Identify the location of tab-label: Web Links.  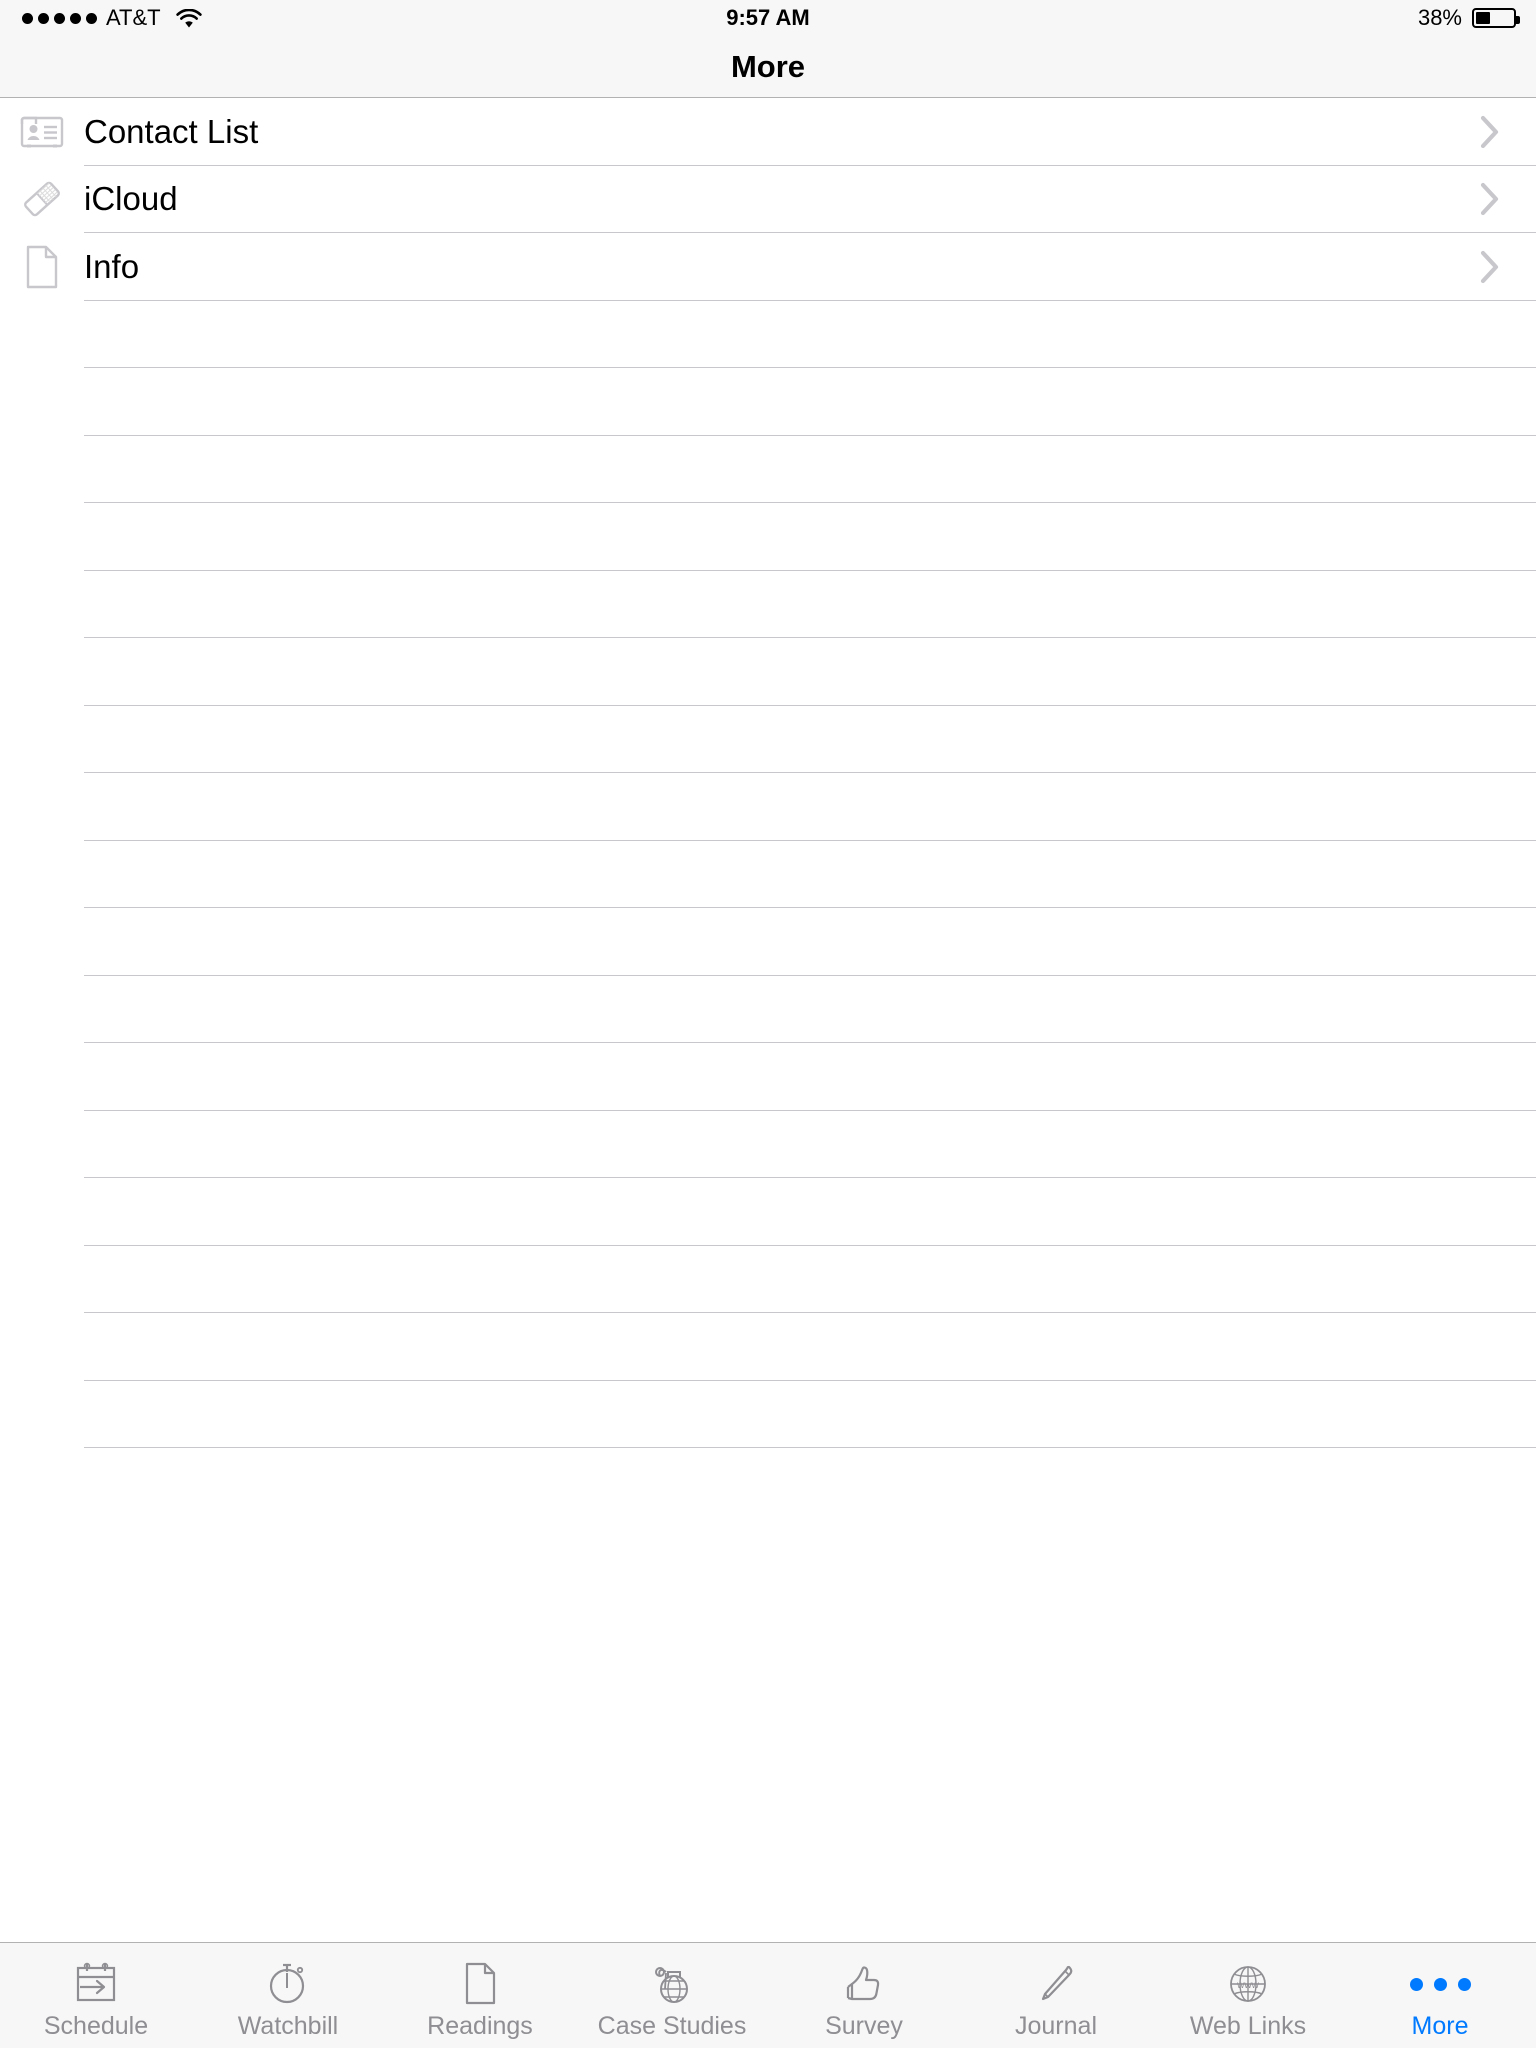
(1248, 2026).